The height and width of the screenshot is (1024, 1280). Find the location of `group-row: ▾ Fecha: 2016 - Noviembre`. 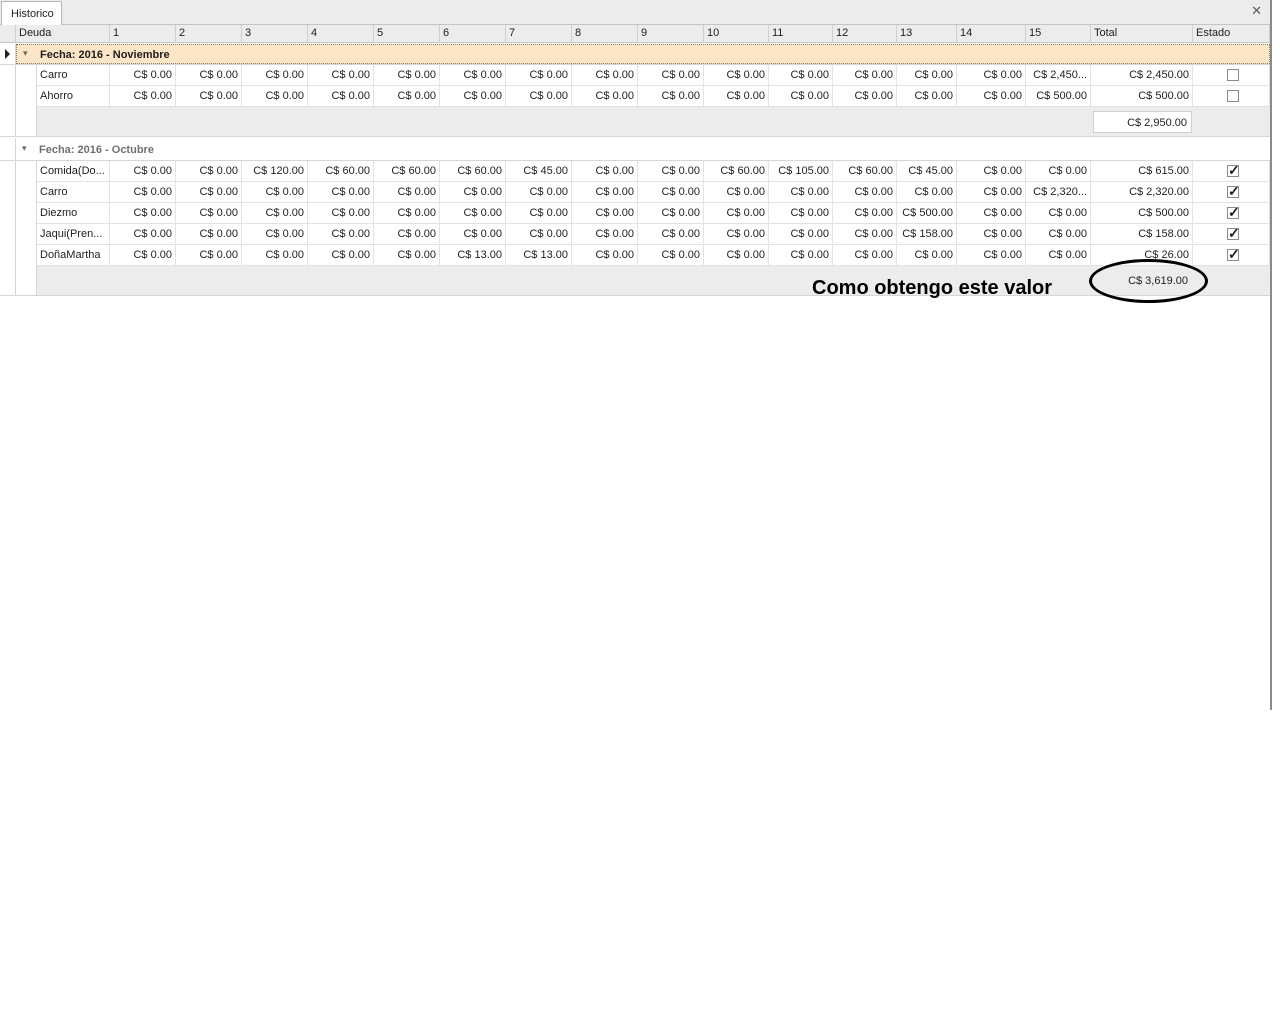

group-row: ▾ Fecha: 2016 - Noviembre is located at coordinates (635, 54).